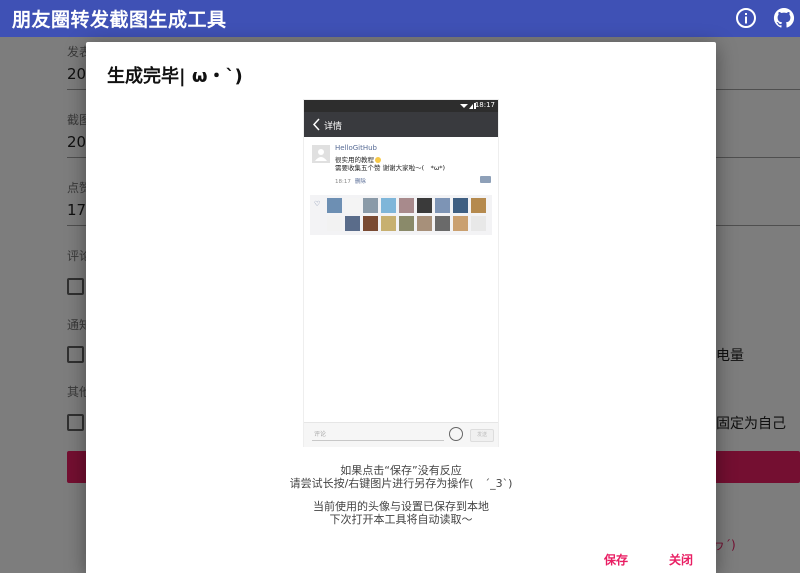  I want to click on hint-storage-line2: 下次打开本工具将自动读取～, so click(401, 519).